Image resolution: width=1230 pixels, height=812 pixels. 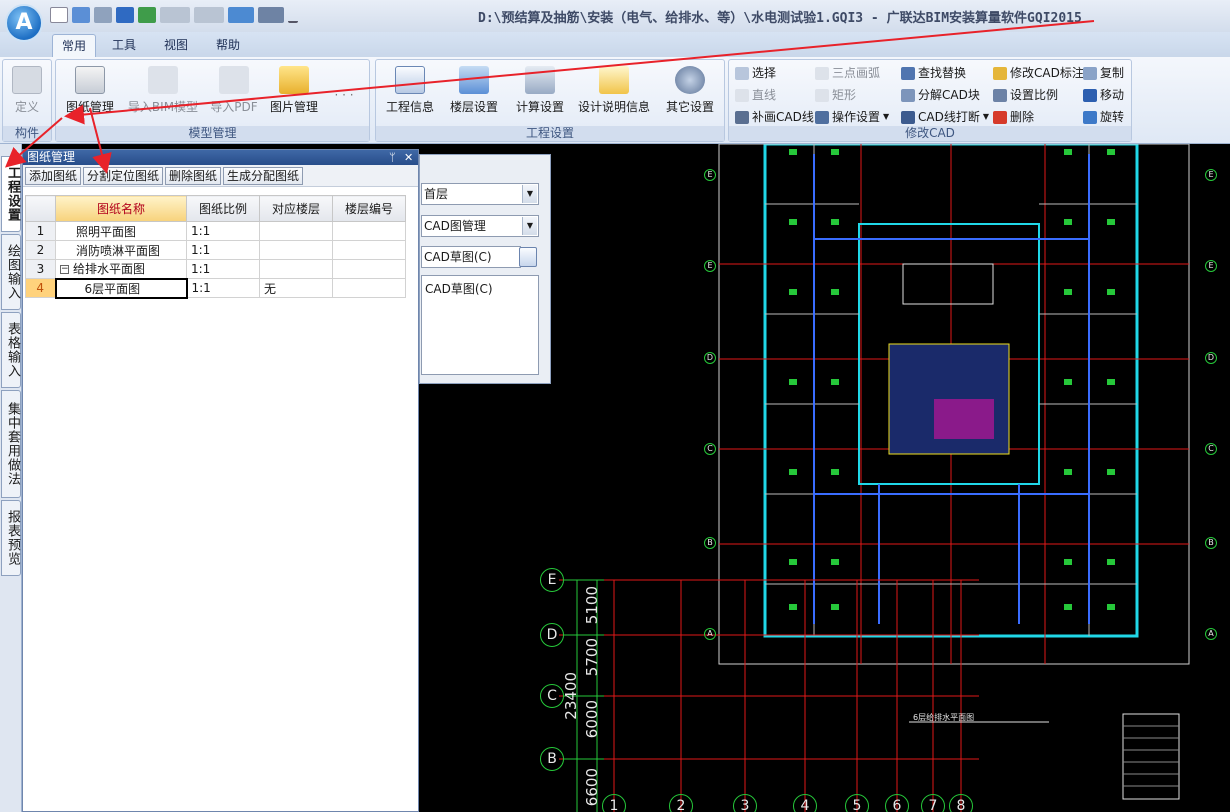 I want to click on rotate-button: 旋转, so click(x=1103, y=117).